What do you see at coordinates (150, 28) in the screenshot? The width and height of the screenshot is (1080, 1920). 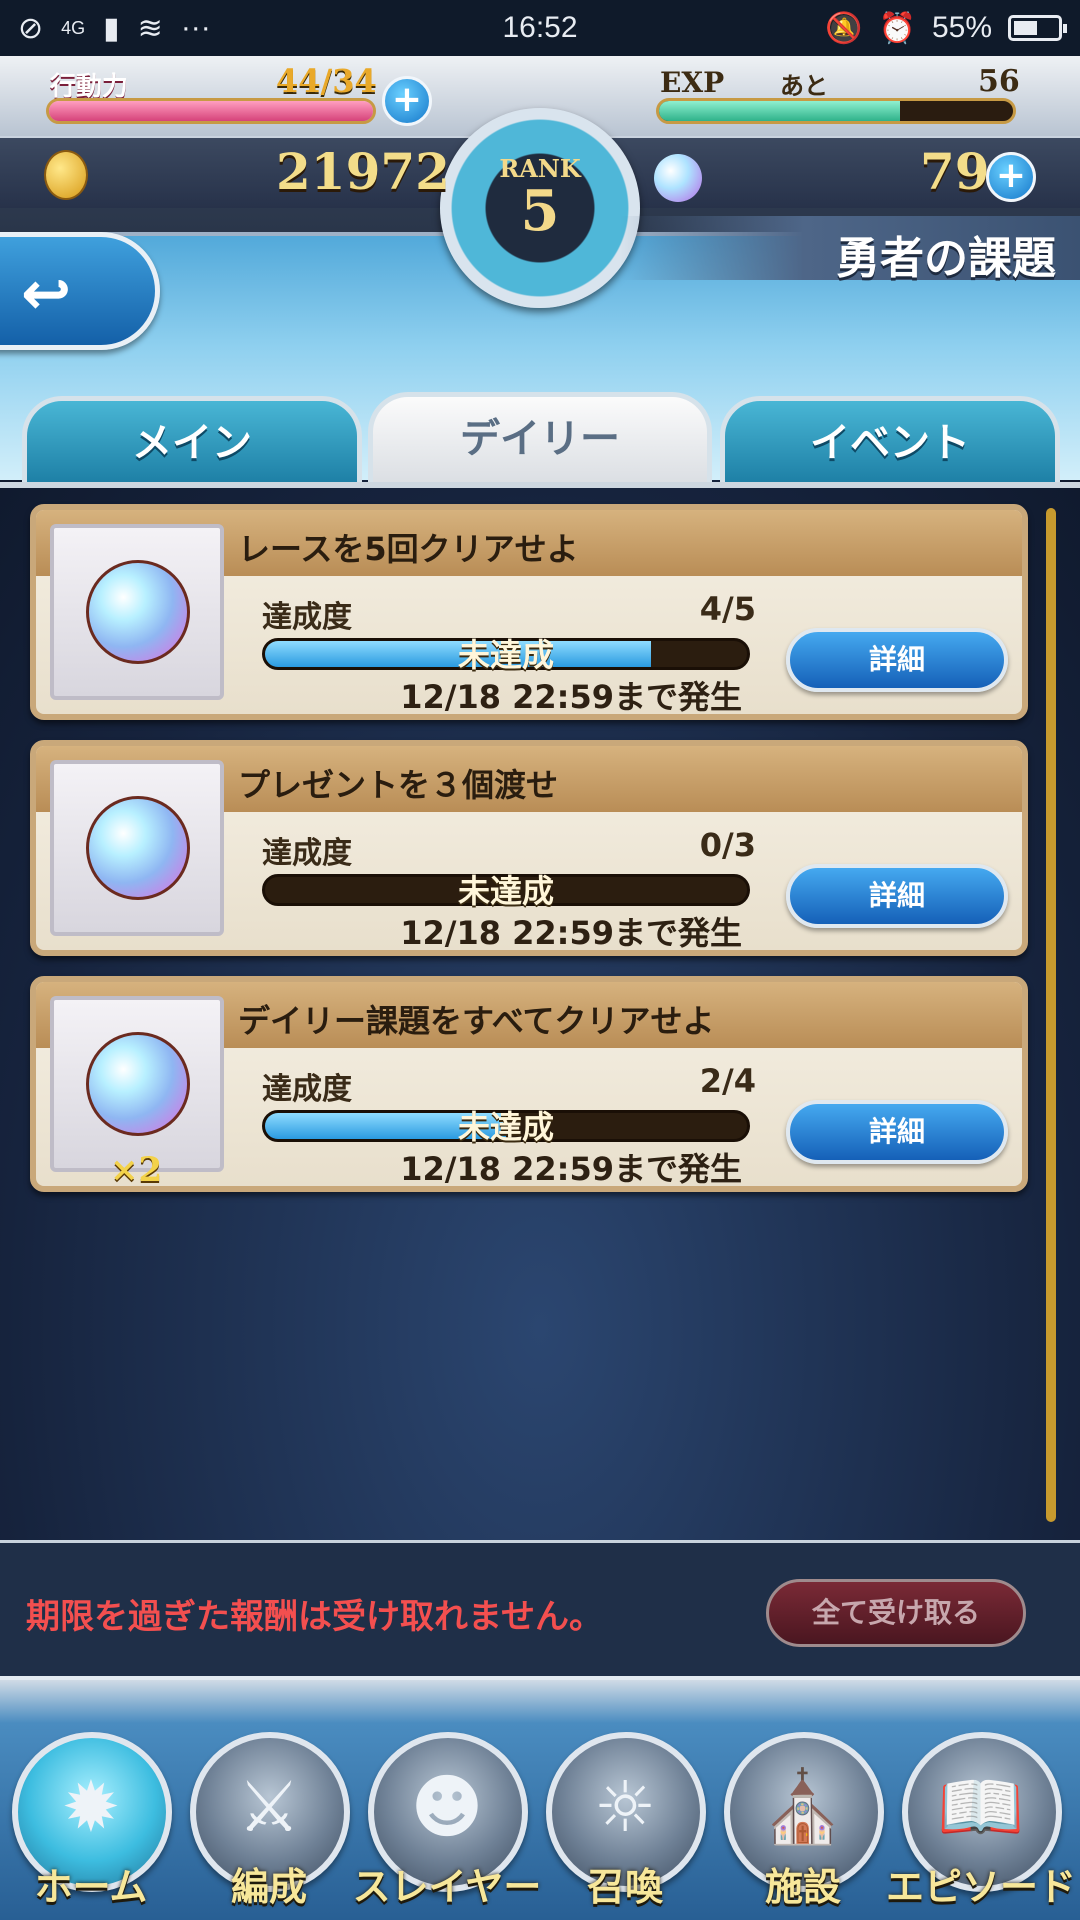 I see `wifi-icon: ≋` at bounding box center [150, 28].